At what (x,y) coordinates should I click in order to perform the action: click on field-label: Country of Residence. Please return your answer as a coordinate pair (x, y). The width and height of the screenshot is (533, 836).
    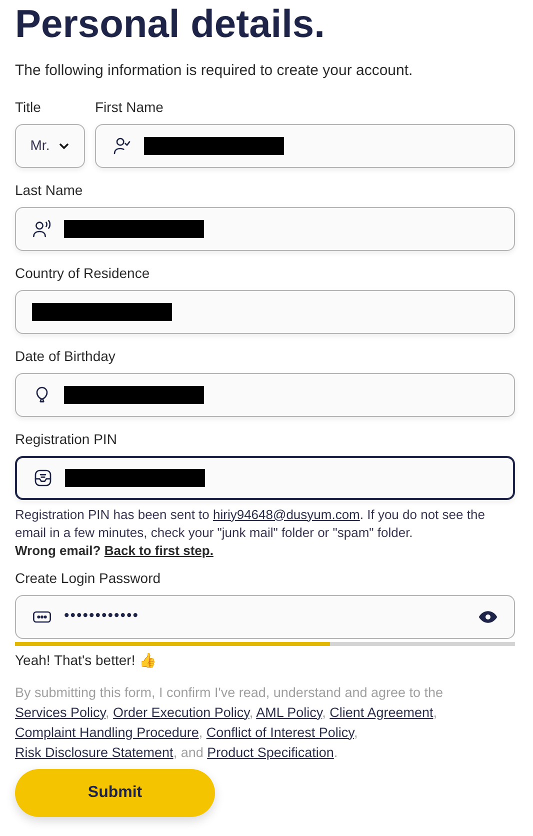
    Looking at the image, I should click on (83, 273).